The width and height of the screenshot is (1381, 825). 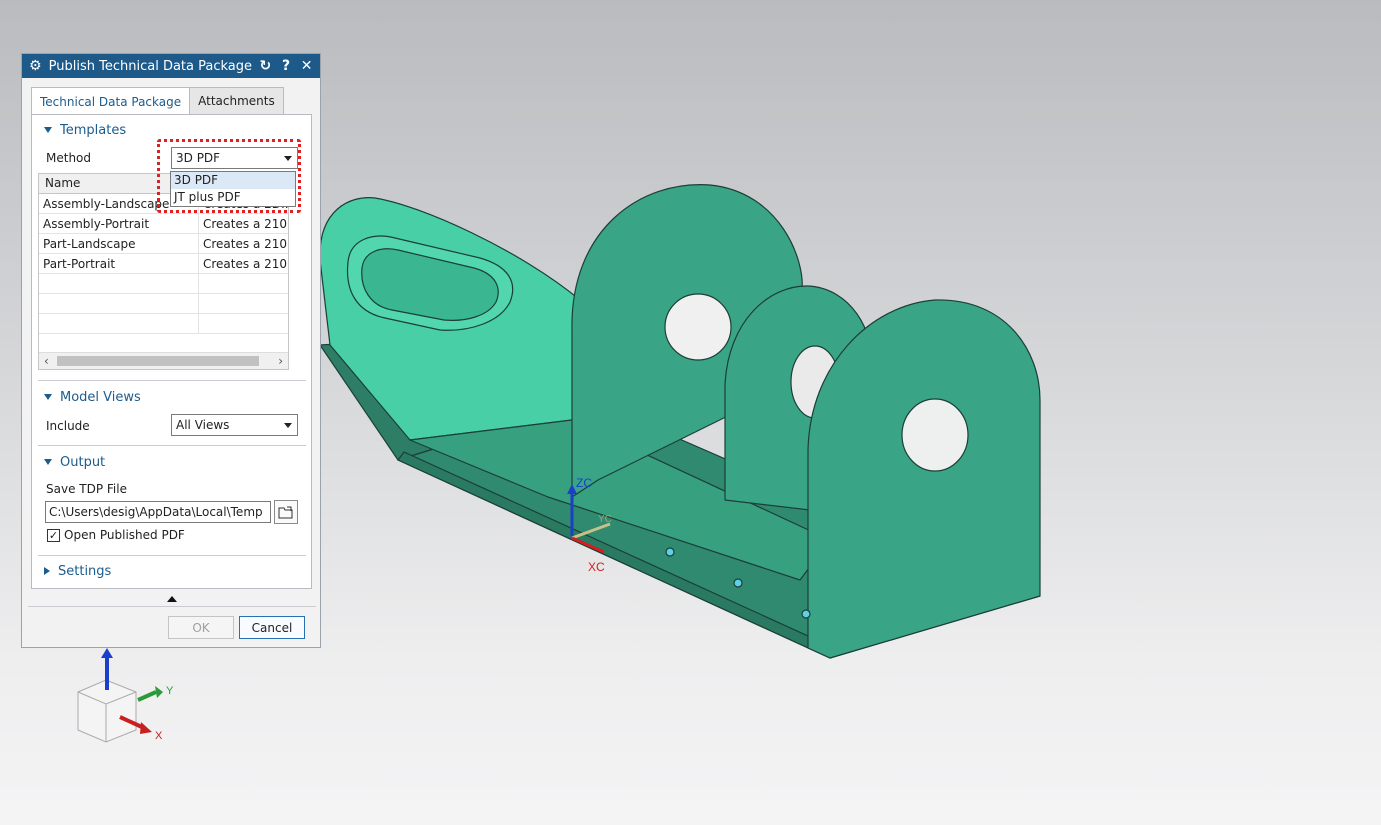 What do you see at coordinates (86, 489) in the screenshot?
I see `save-tdp-label: Save TDP File` at bounding box center [86, 489].